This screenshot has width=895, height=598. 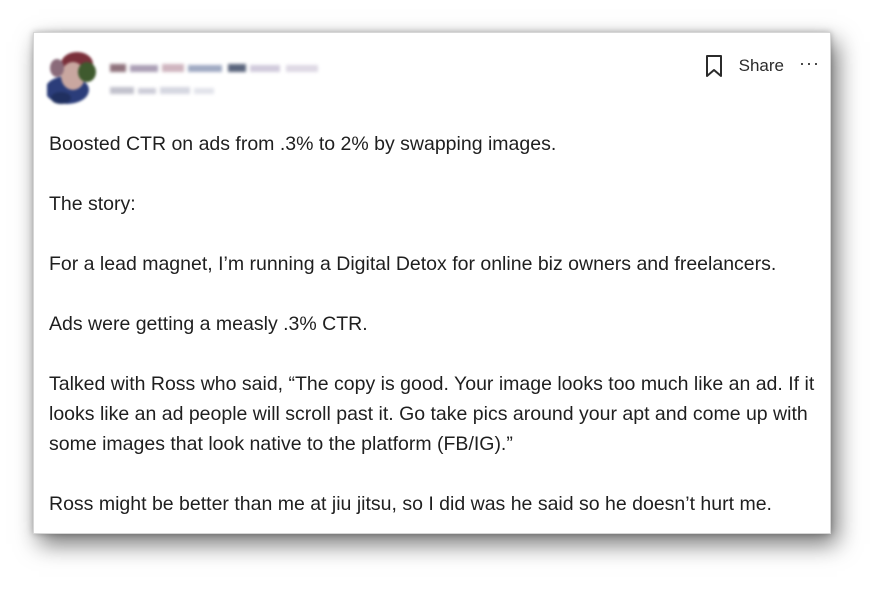 I want to click on post-meta-redacted, so click(x=163, y=88).